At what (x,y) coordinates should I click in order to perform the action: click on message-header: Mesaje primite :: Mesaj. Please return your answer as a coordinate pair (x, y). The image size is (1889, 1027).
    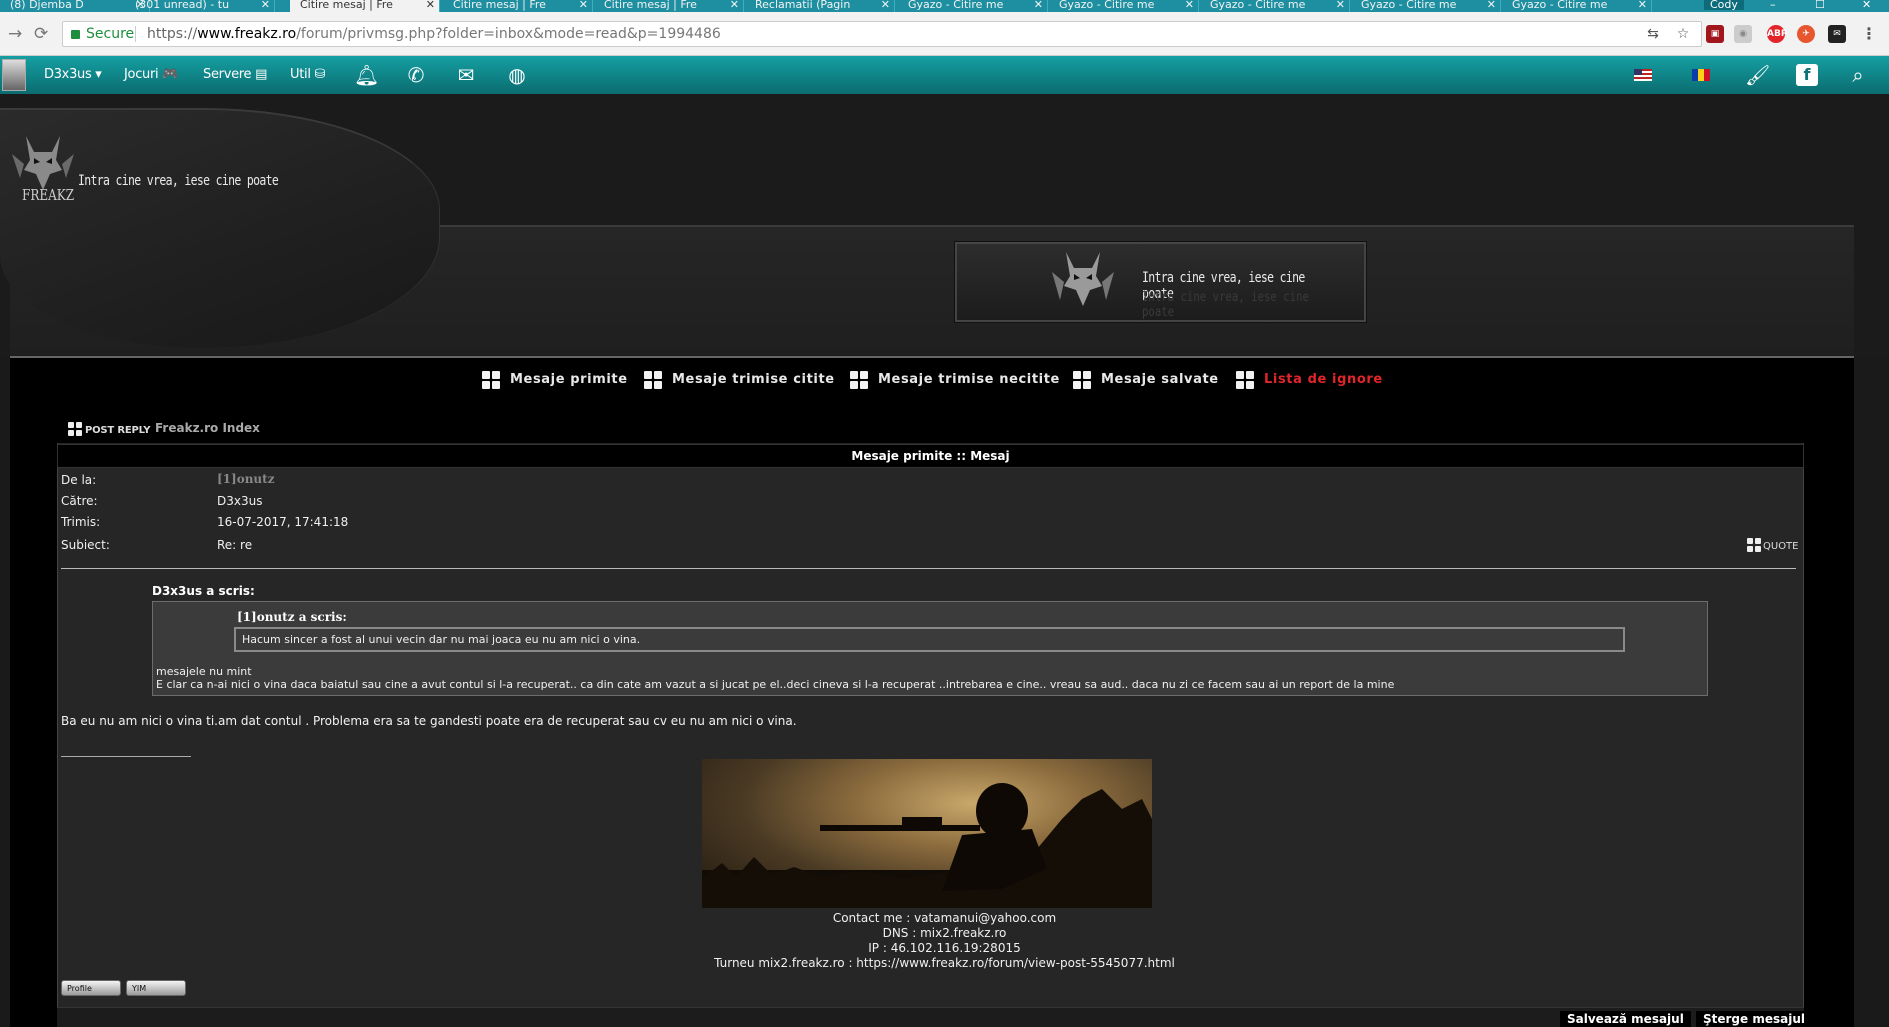
    Looking at the image, I should click on (930, 456).